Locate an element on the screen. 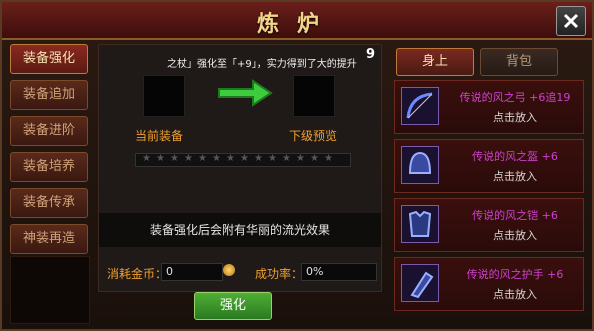  nav-empty-area is located at coordinates (50, 290).